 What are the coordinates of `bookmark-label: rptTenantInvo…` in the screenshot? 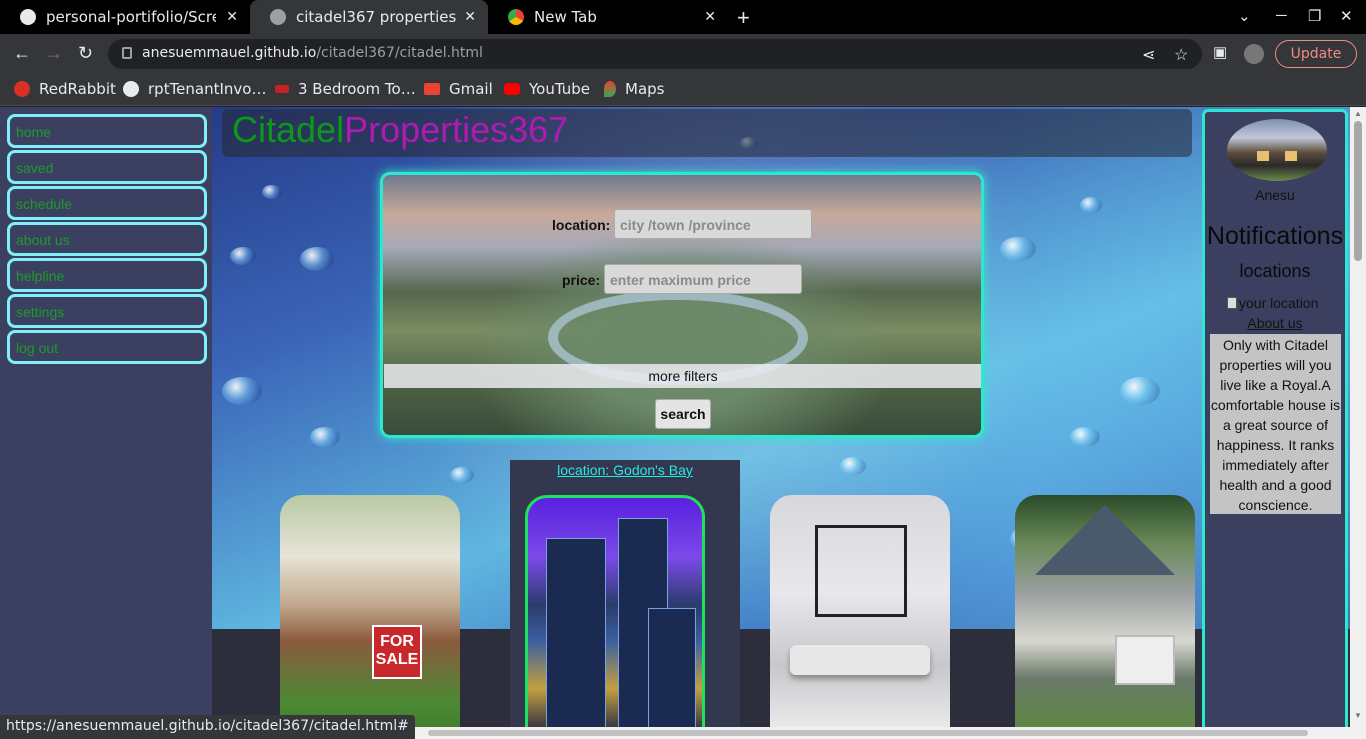 It's located at (207, 89).